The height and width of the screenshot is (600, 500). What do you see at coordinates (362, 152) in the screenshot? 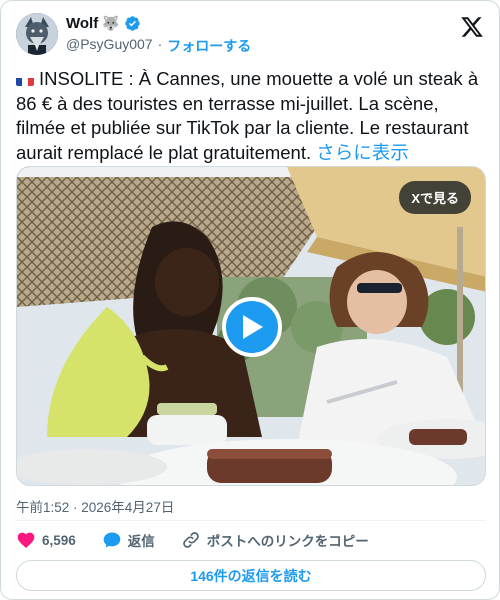
I see `show-more-link: さらに表示` at bounding box center [362, 152].